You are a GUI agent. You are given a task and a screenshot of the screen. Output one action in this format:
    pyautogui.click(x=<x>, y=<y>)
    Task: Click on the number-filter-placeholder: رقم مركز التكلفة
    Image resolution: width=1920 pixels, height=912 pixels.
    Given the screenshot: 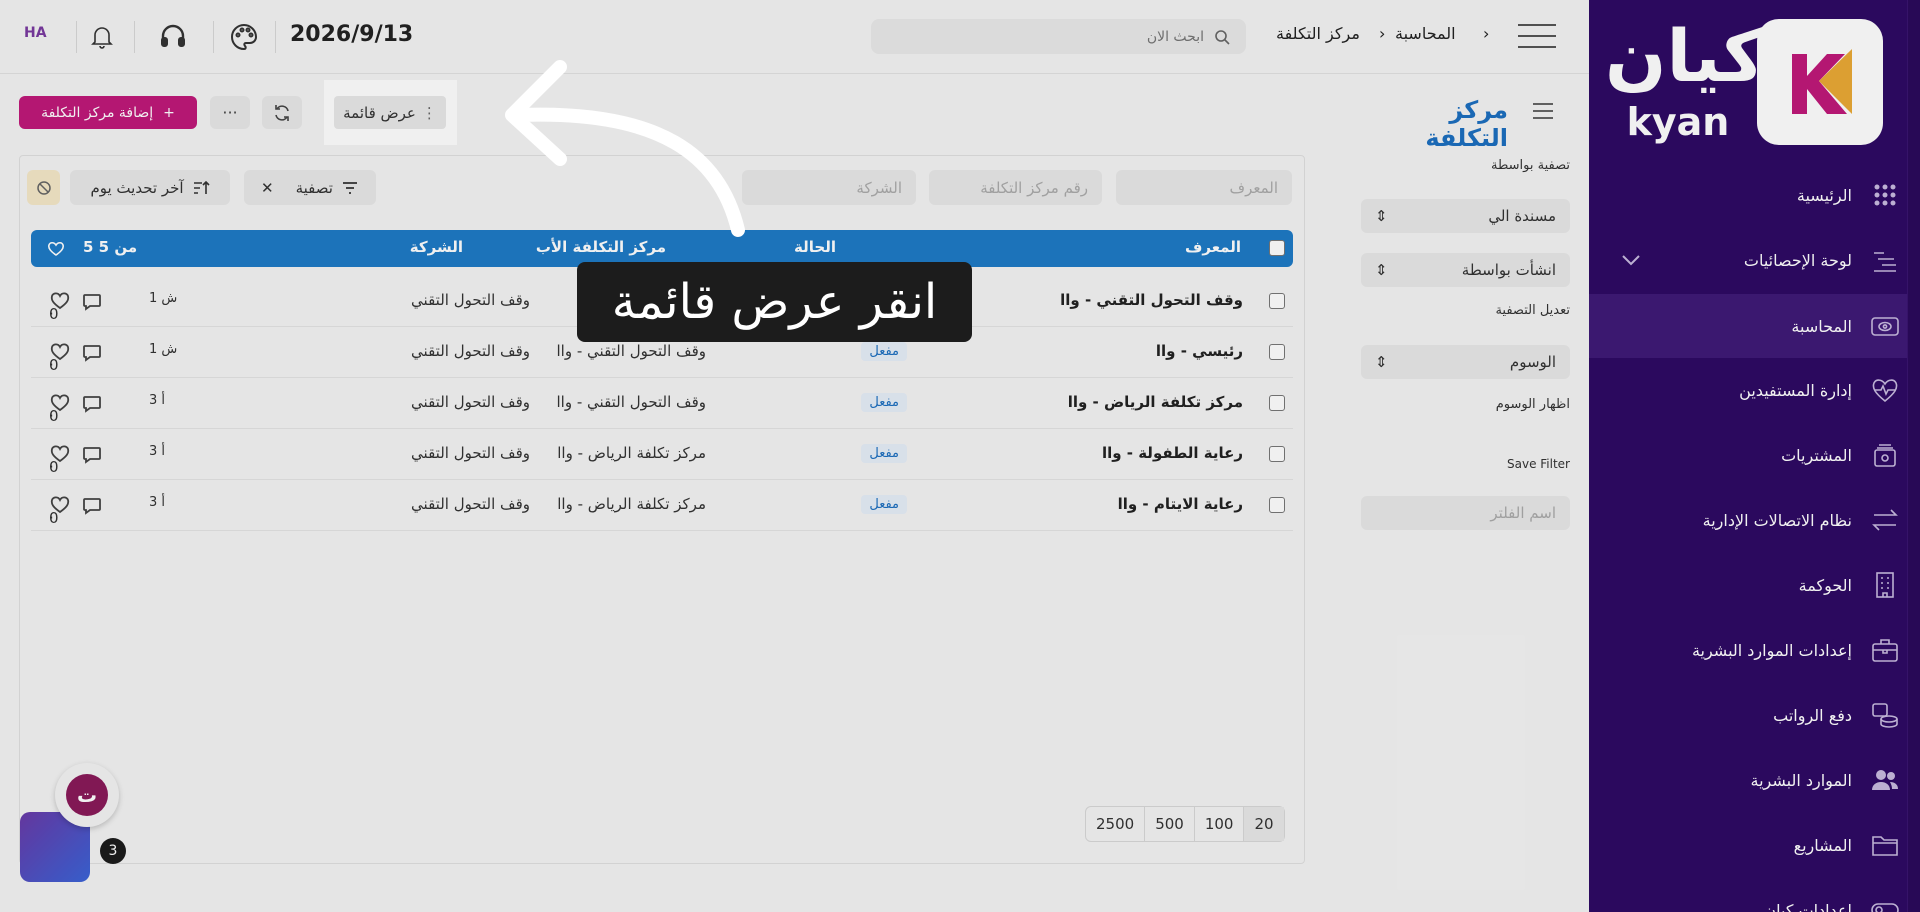 What is the action you would take?
    pyautogui.click(x=1034, y=187)
    